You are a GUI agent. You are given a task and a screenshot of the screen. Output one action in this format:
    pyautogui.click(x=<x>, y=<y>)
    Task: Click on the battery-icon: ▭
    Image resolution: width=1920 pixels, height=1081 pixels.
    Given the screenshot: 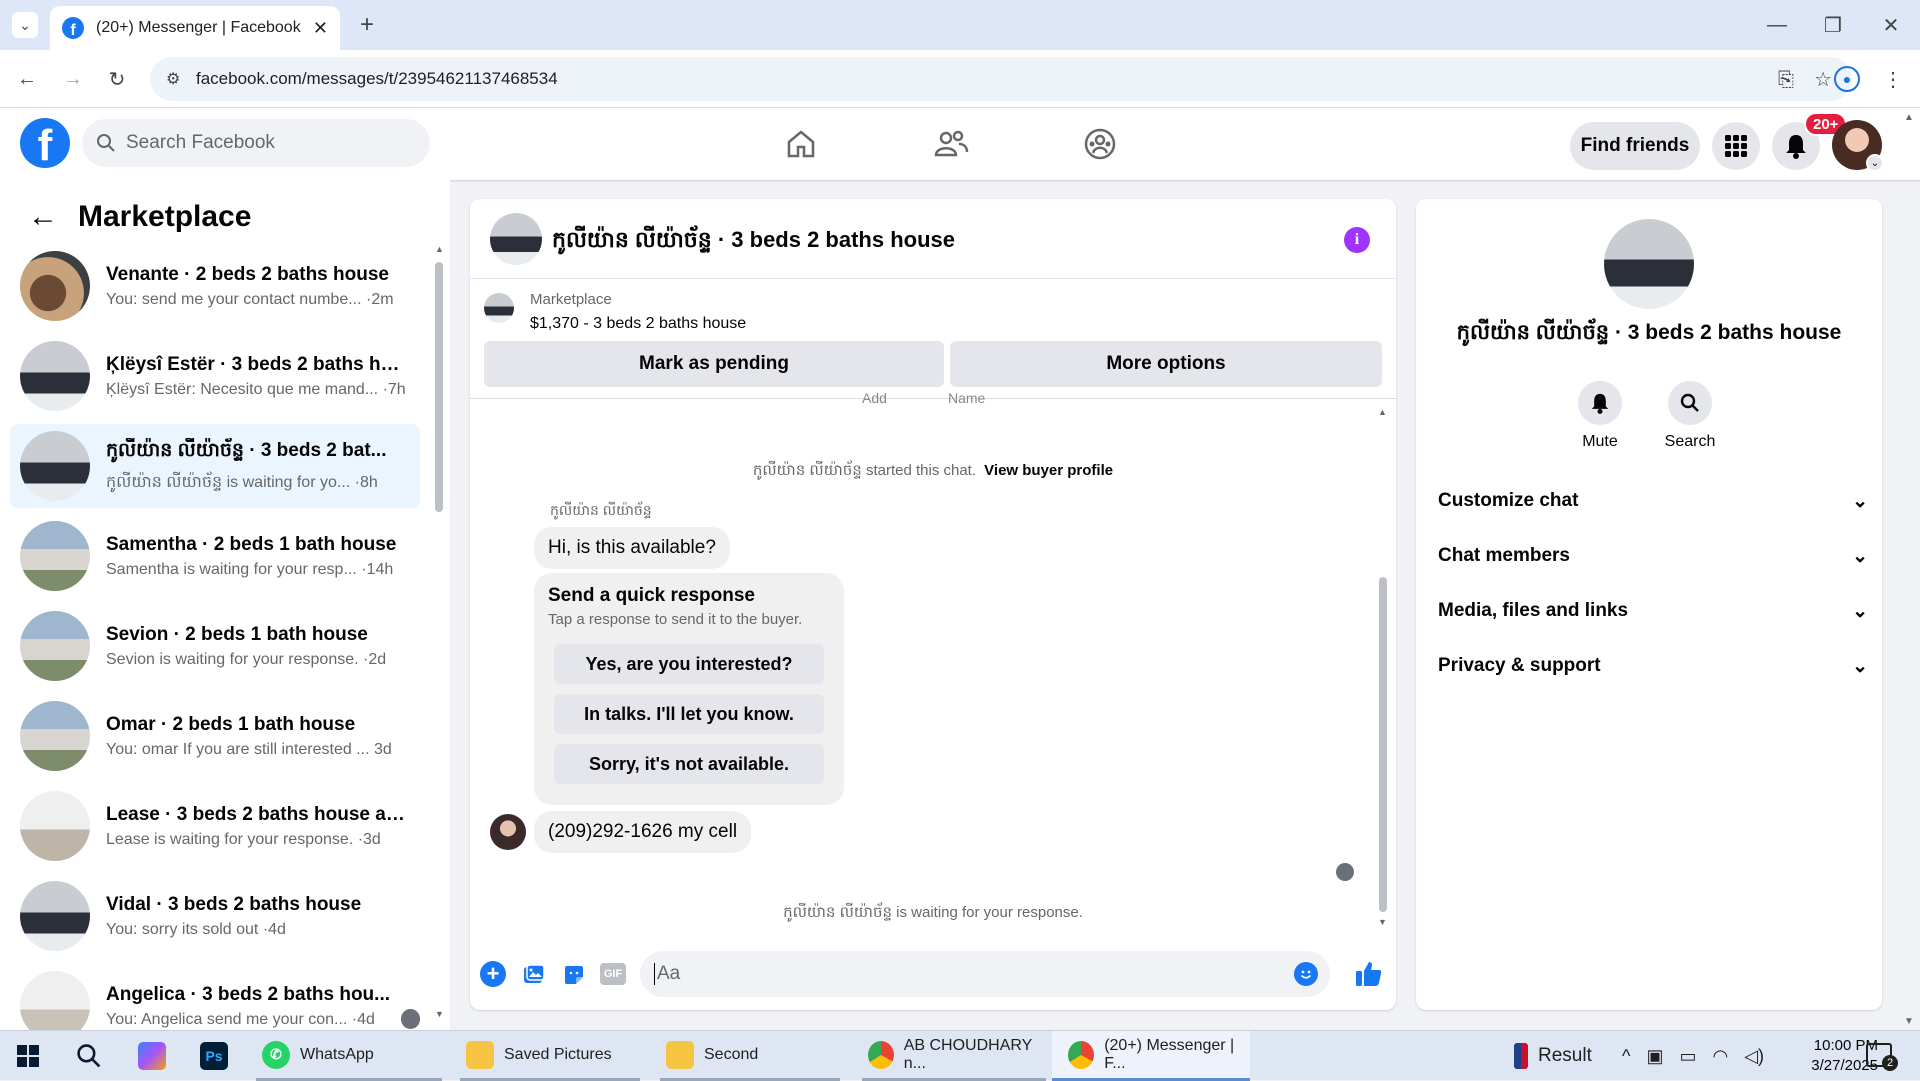 What is the action you would take?
    pyautogui.click(x=1687, y=1056)
    